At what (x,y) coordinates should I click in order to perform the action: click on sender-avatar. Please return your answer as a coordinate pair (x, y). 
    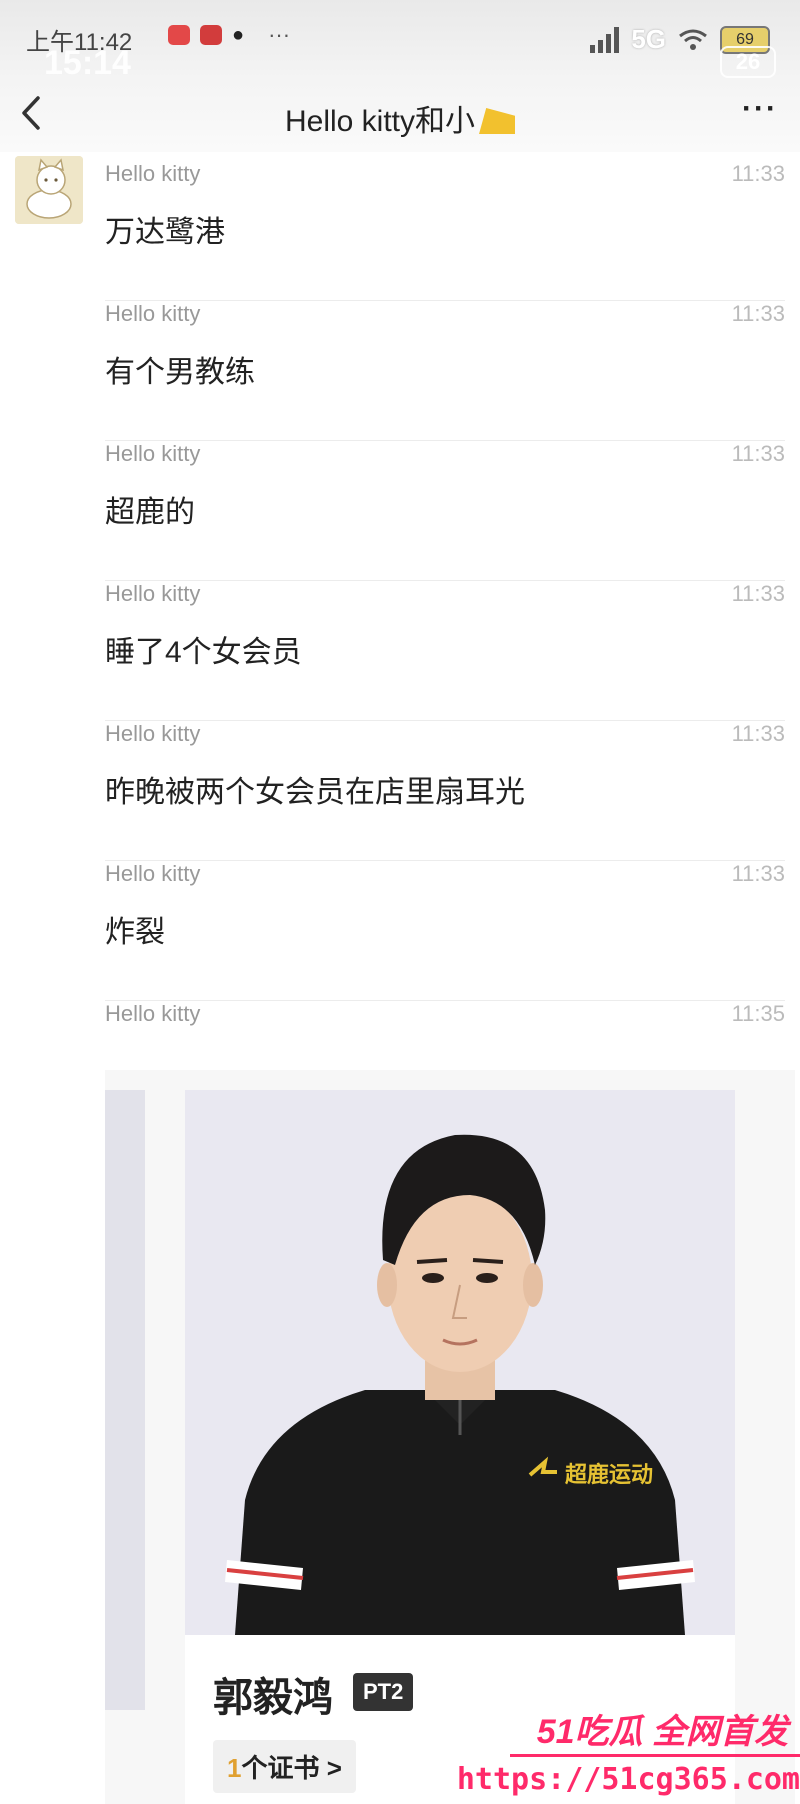
    Looking at the image, I should click on (49, 190).